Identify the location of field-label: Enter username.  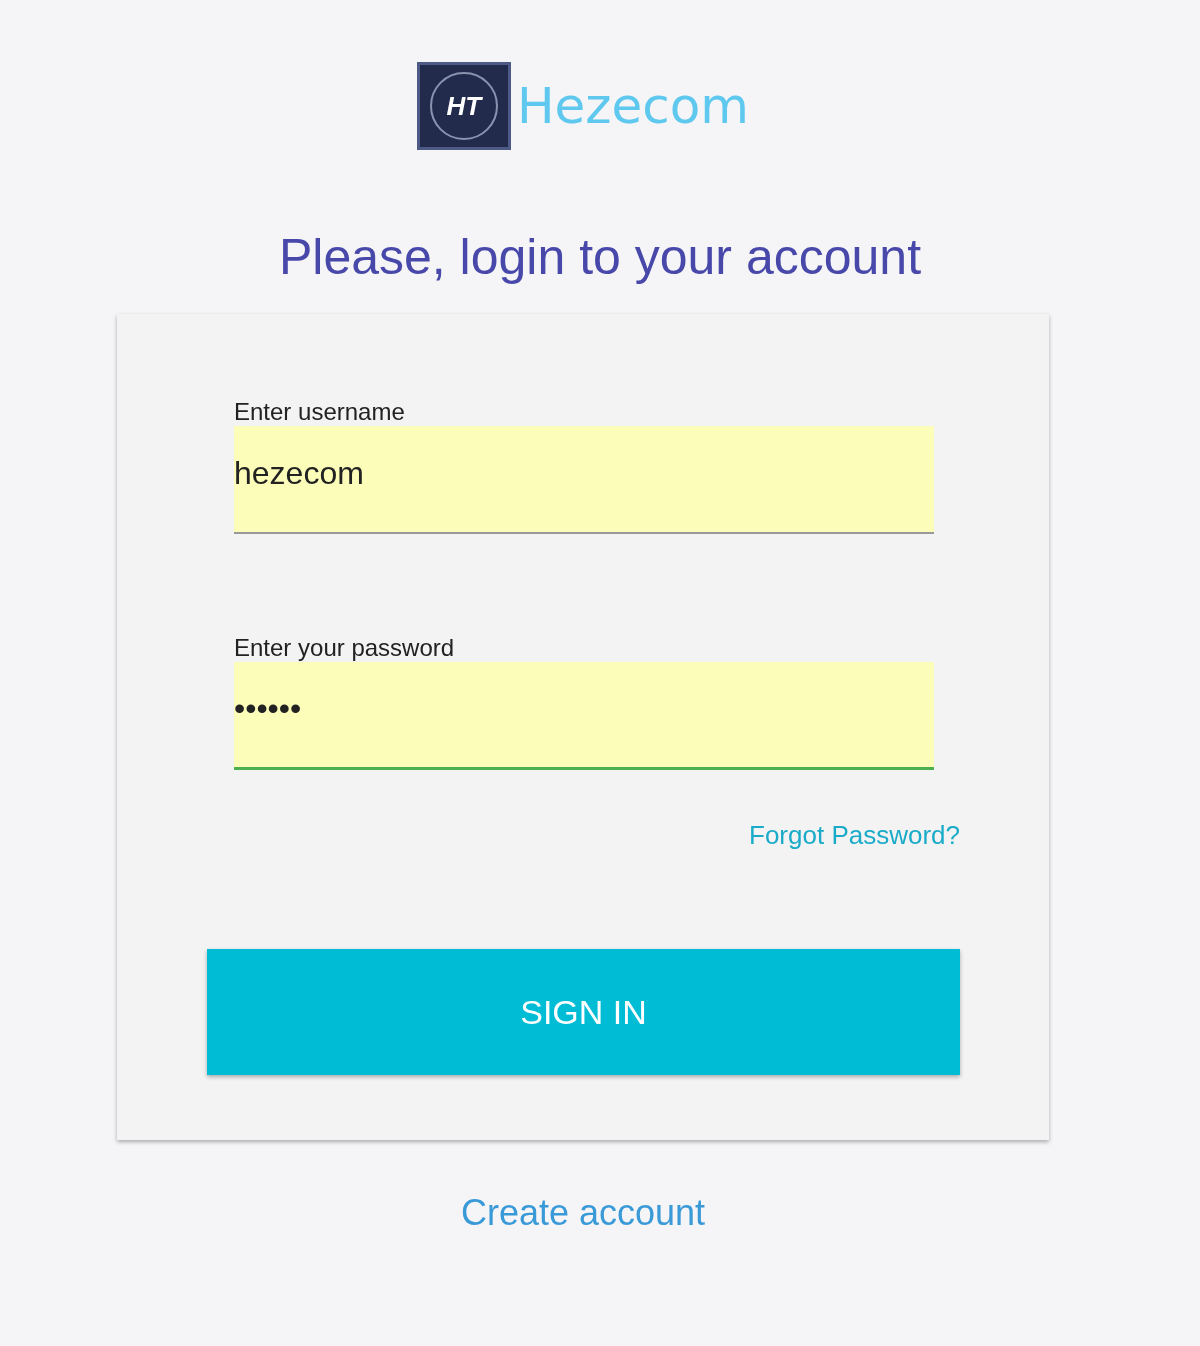
(320, 412).